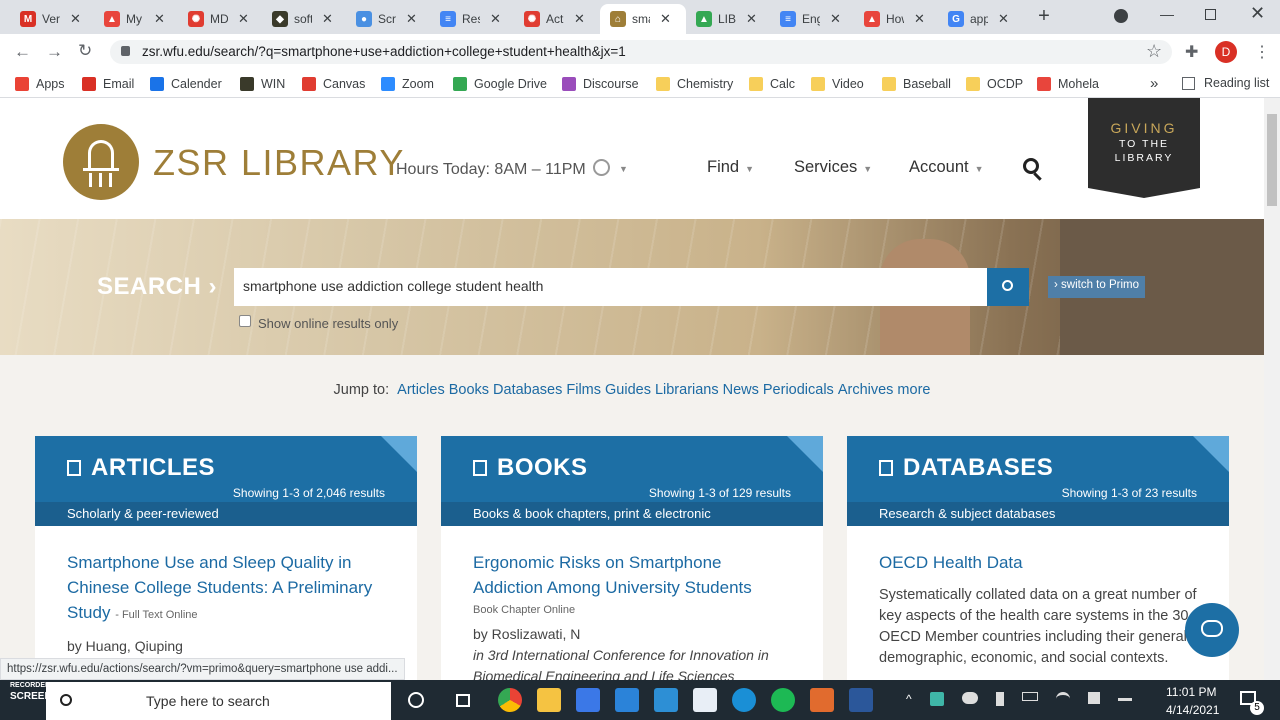  What do you see at coordinates (812, 19) in the screenshot?
I see `tab-9: ≡ Eng ✕` at bounding box center [812, 19].